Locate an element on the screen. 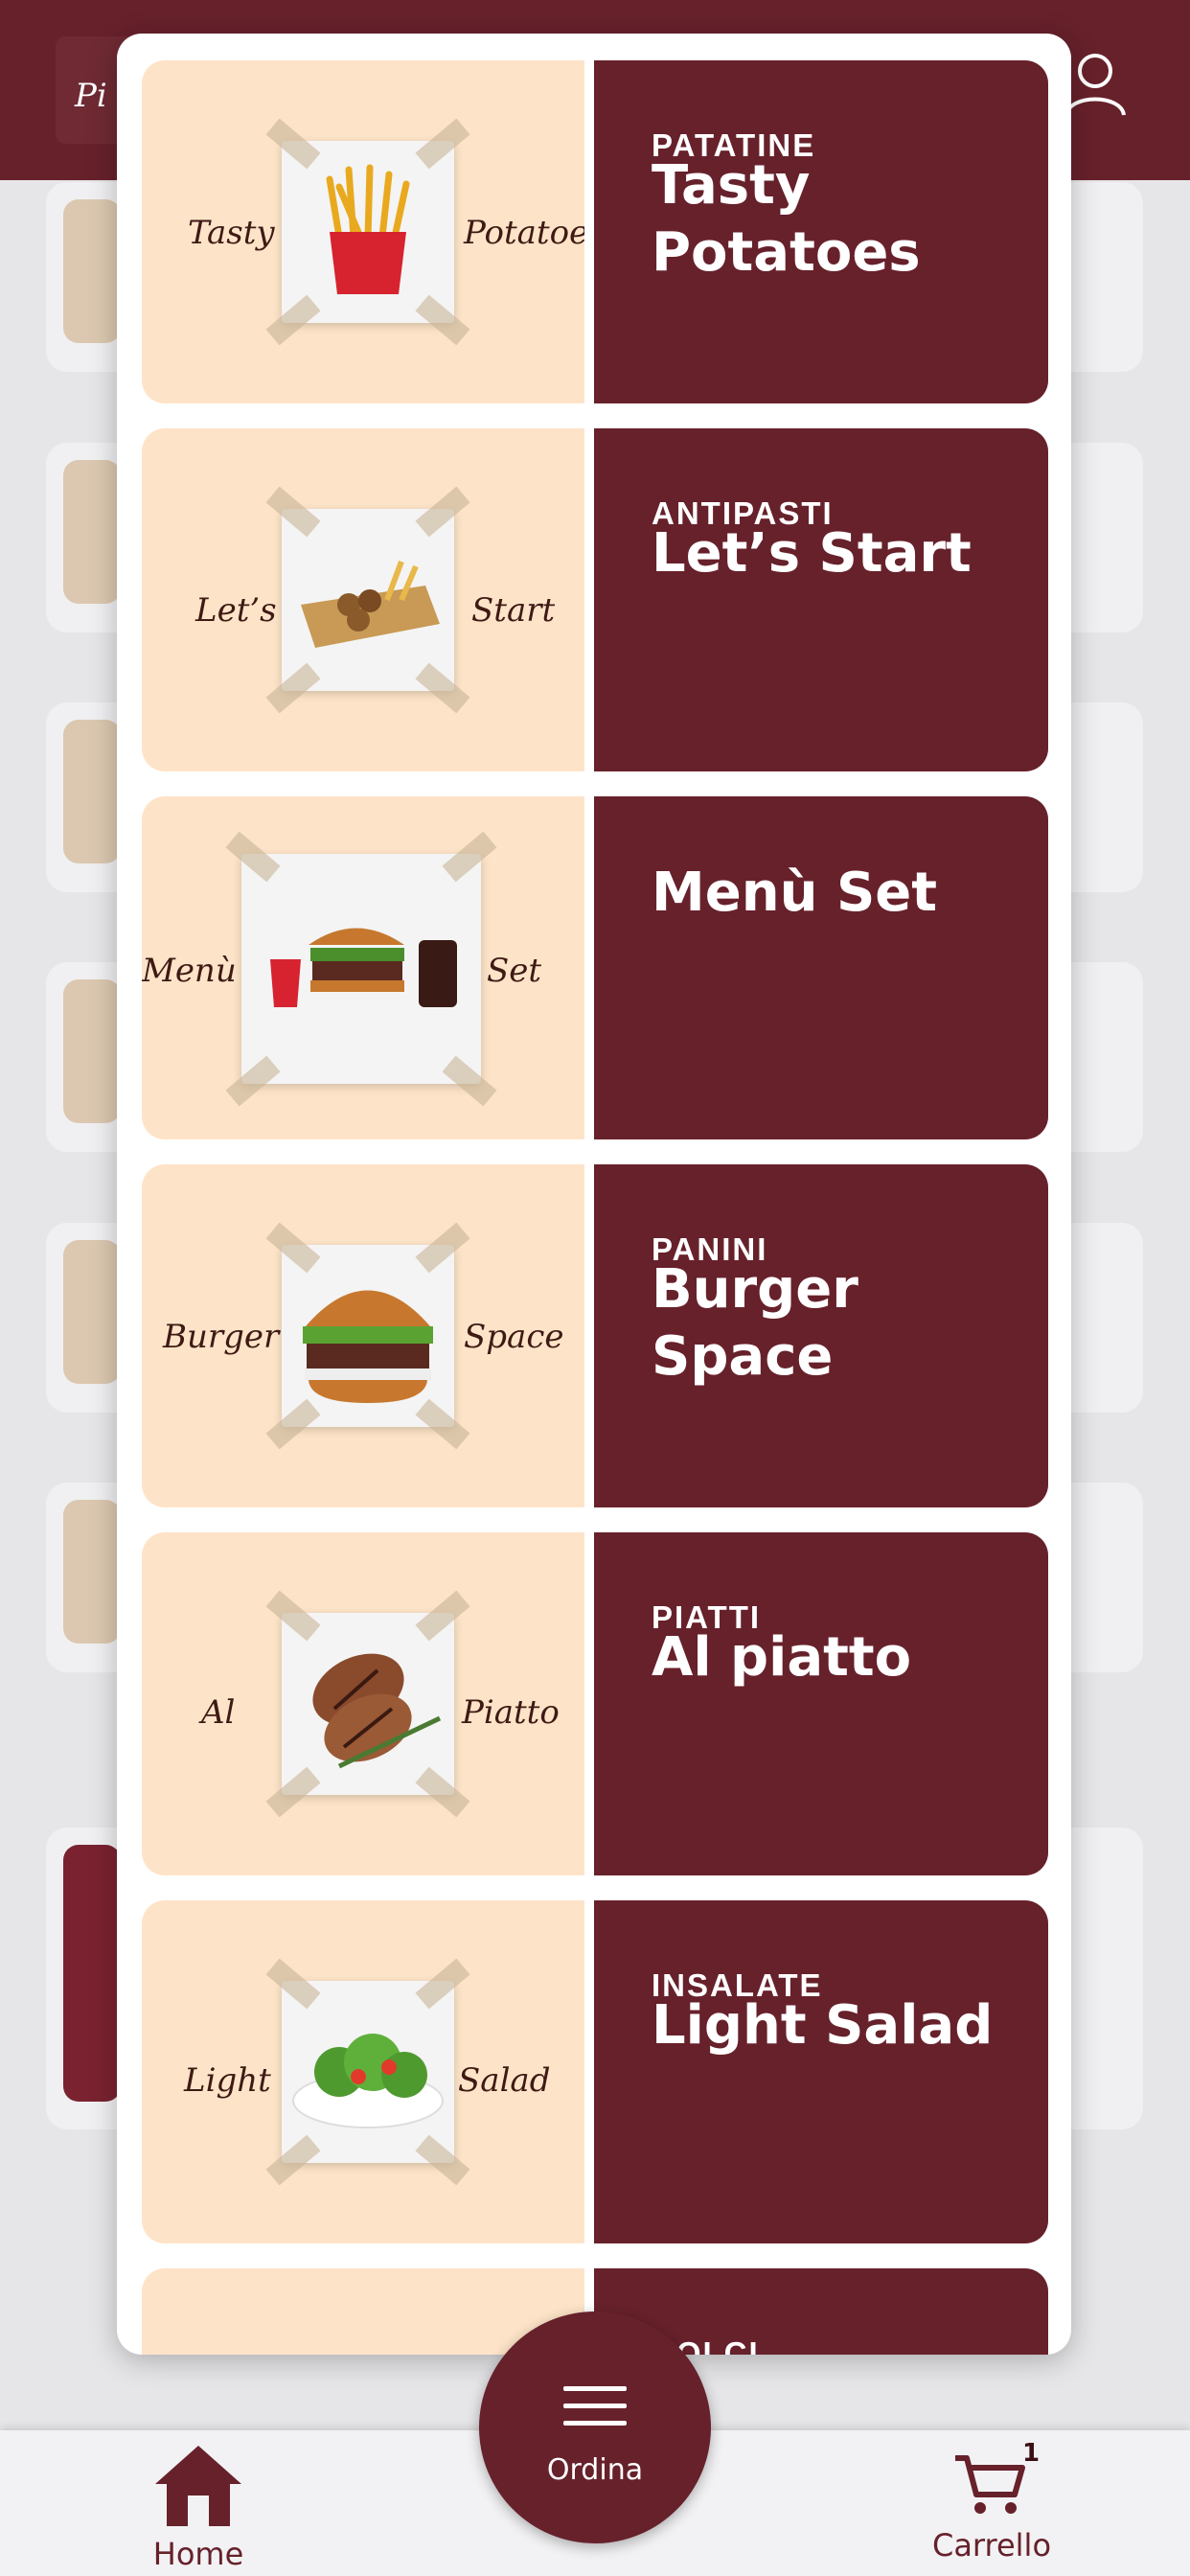 The image size is (1190, 2576). cart-nav-button: 1 Carrello is located at coordinates (992, 2501).